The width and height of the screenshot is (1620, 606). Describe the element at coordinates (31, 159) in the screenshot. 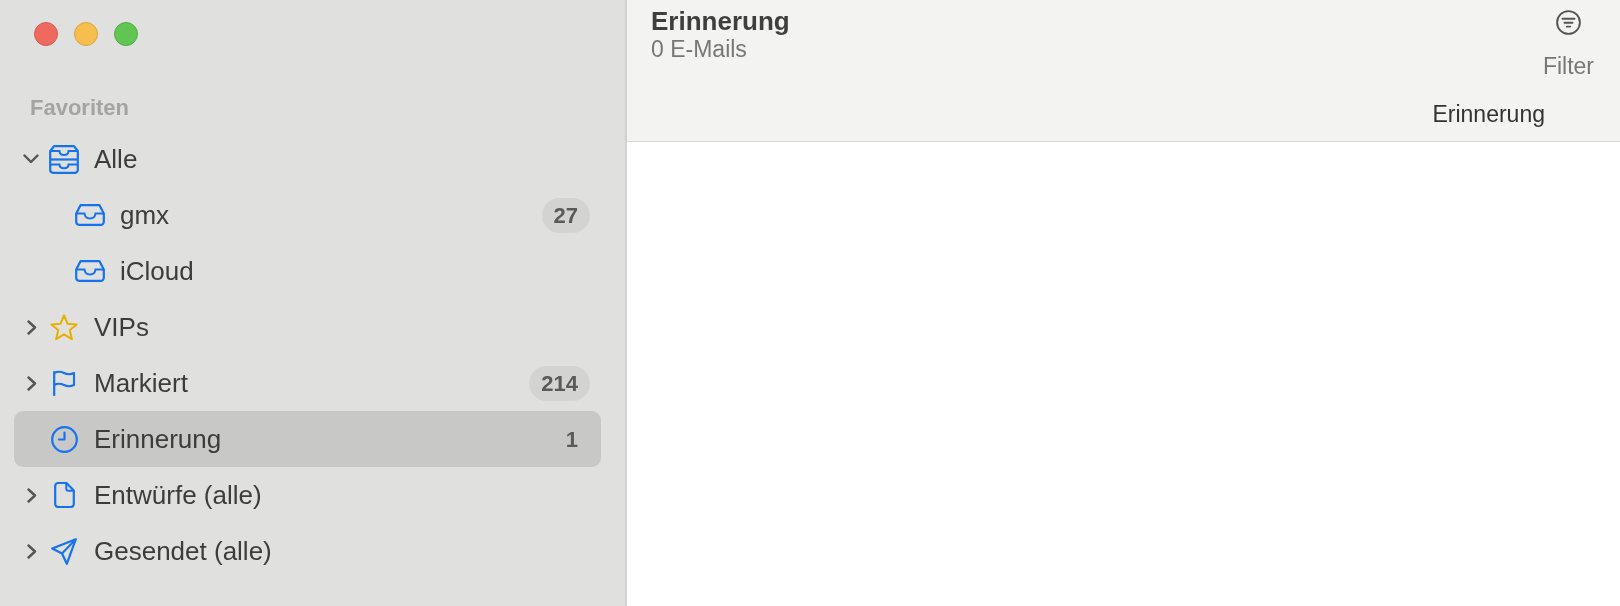

I see `chevron-down-icon` at that location.